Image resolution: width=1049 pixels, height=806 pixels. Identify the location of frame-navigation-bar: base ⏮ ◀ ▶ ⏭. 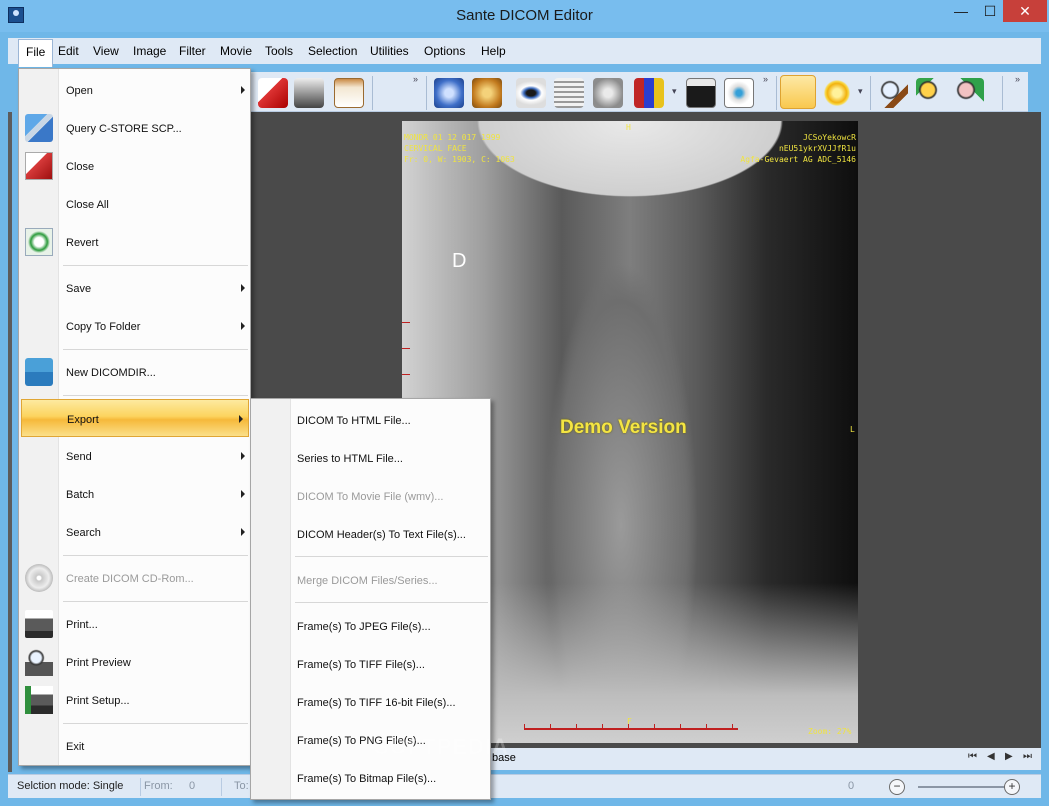
(765, 759).